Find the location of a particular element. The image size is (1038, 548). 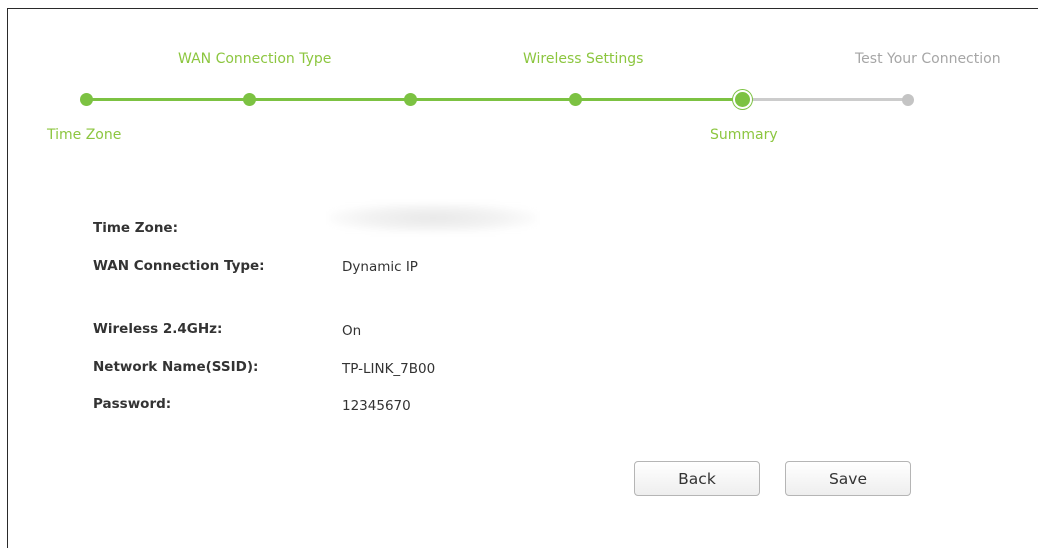

step-label-wan-connection-type: WAN Connection Type is located at coordinates (255, 59).